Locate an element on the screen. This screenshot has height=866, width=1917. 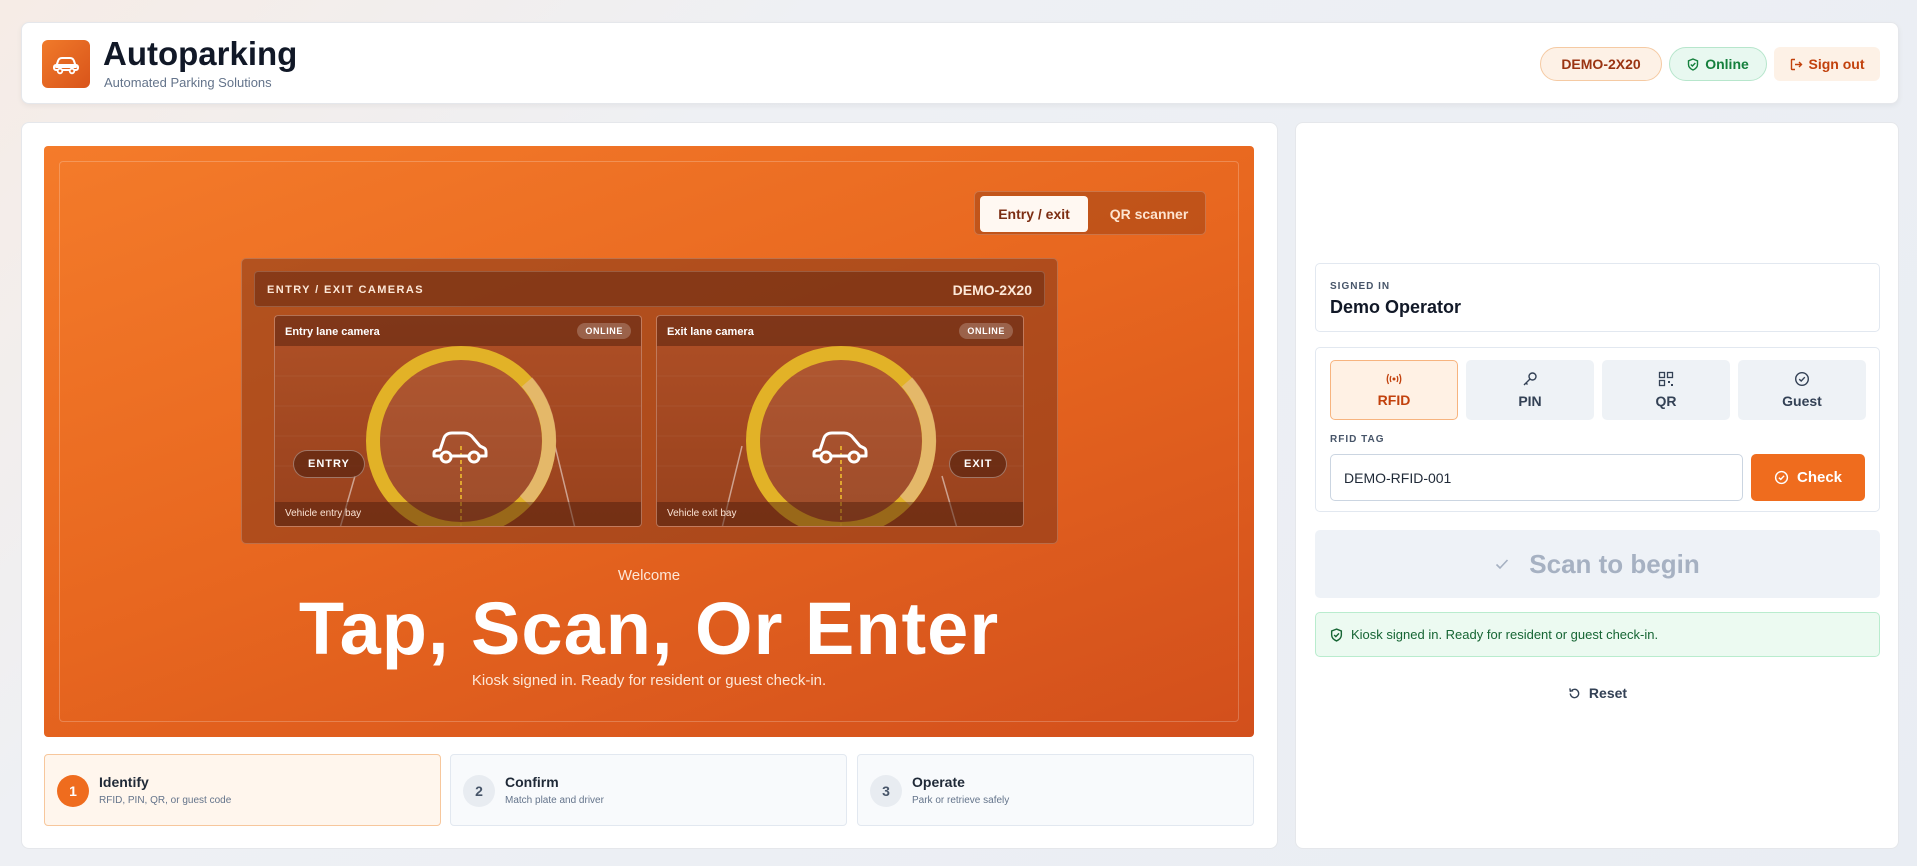
method-rfid: RFID is located at coordinates (1394, 390).